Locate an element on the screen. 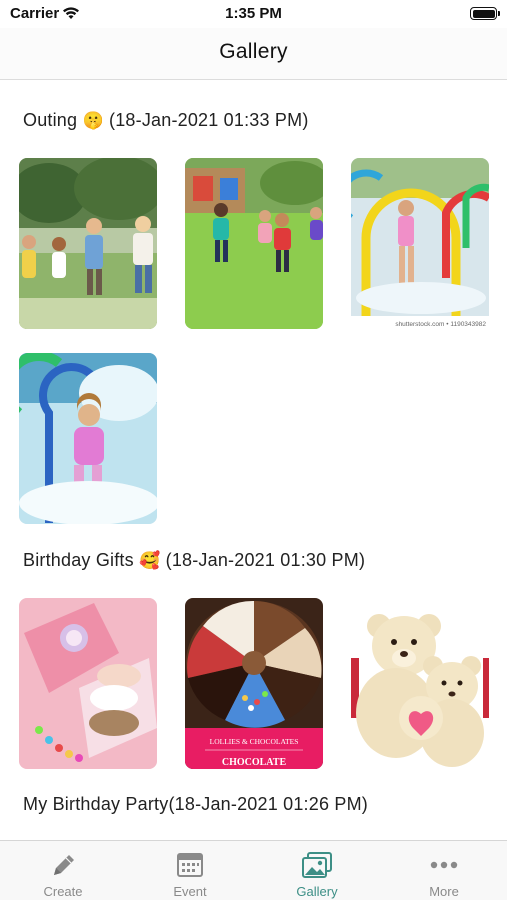  photo-teddy-bears is located at coordinates (420, 683).